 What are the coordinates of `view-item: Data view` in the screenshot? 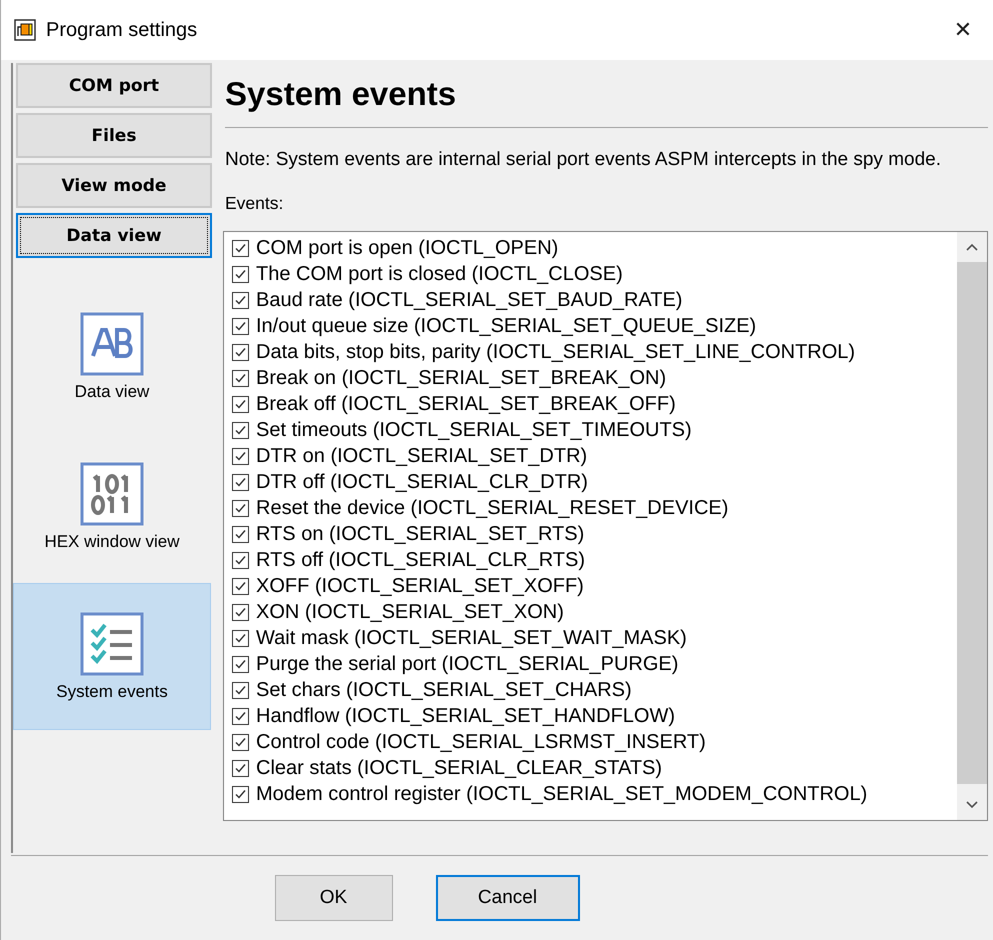 It's located at (112, 356).